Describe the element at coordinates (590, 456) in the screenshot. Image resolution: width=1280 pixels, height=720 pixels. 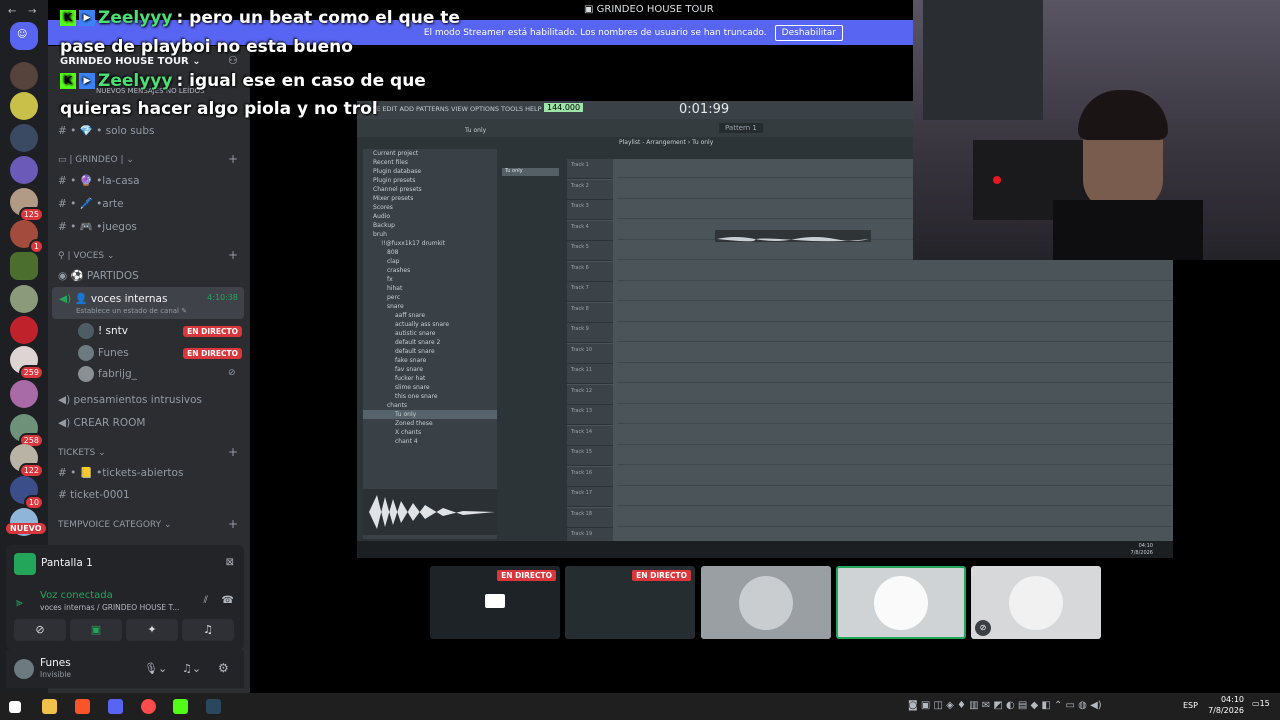
I see `track-header: Track 15` at that location.